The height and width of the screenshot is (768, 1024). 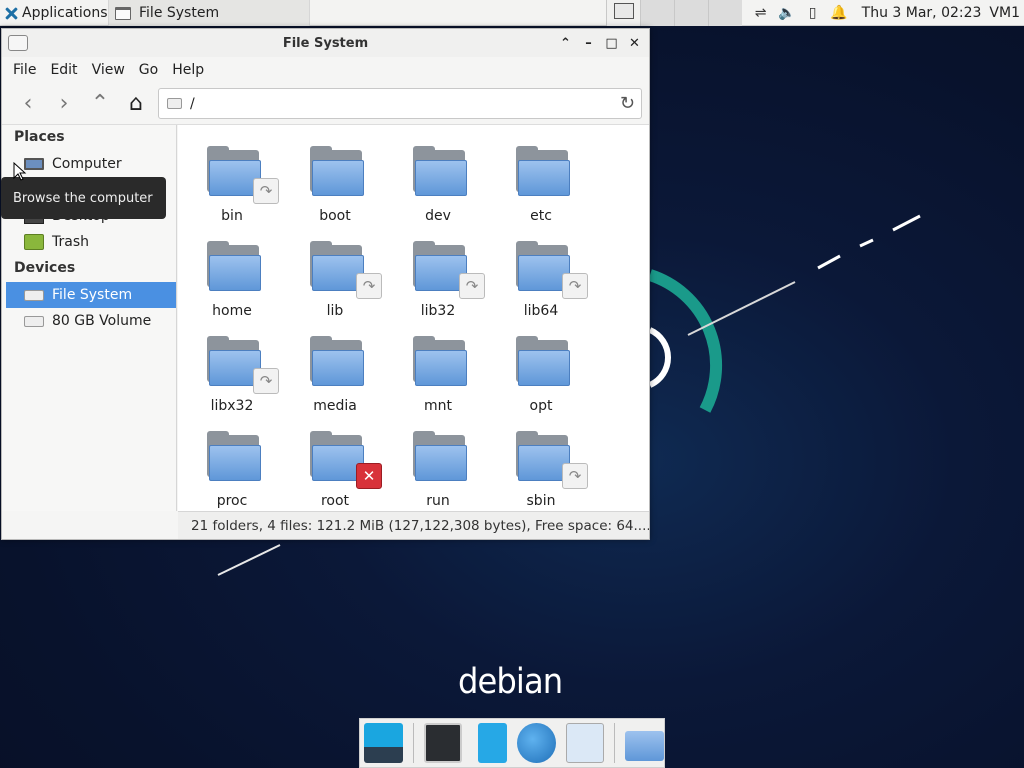 What do you see at coordinates (921, 13) in the screenshot?
I see `clock: Thu 3 Mar, 02:23` at bounding box center [921, 13].